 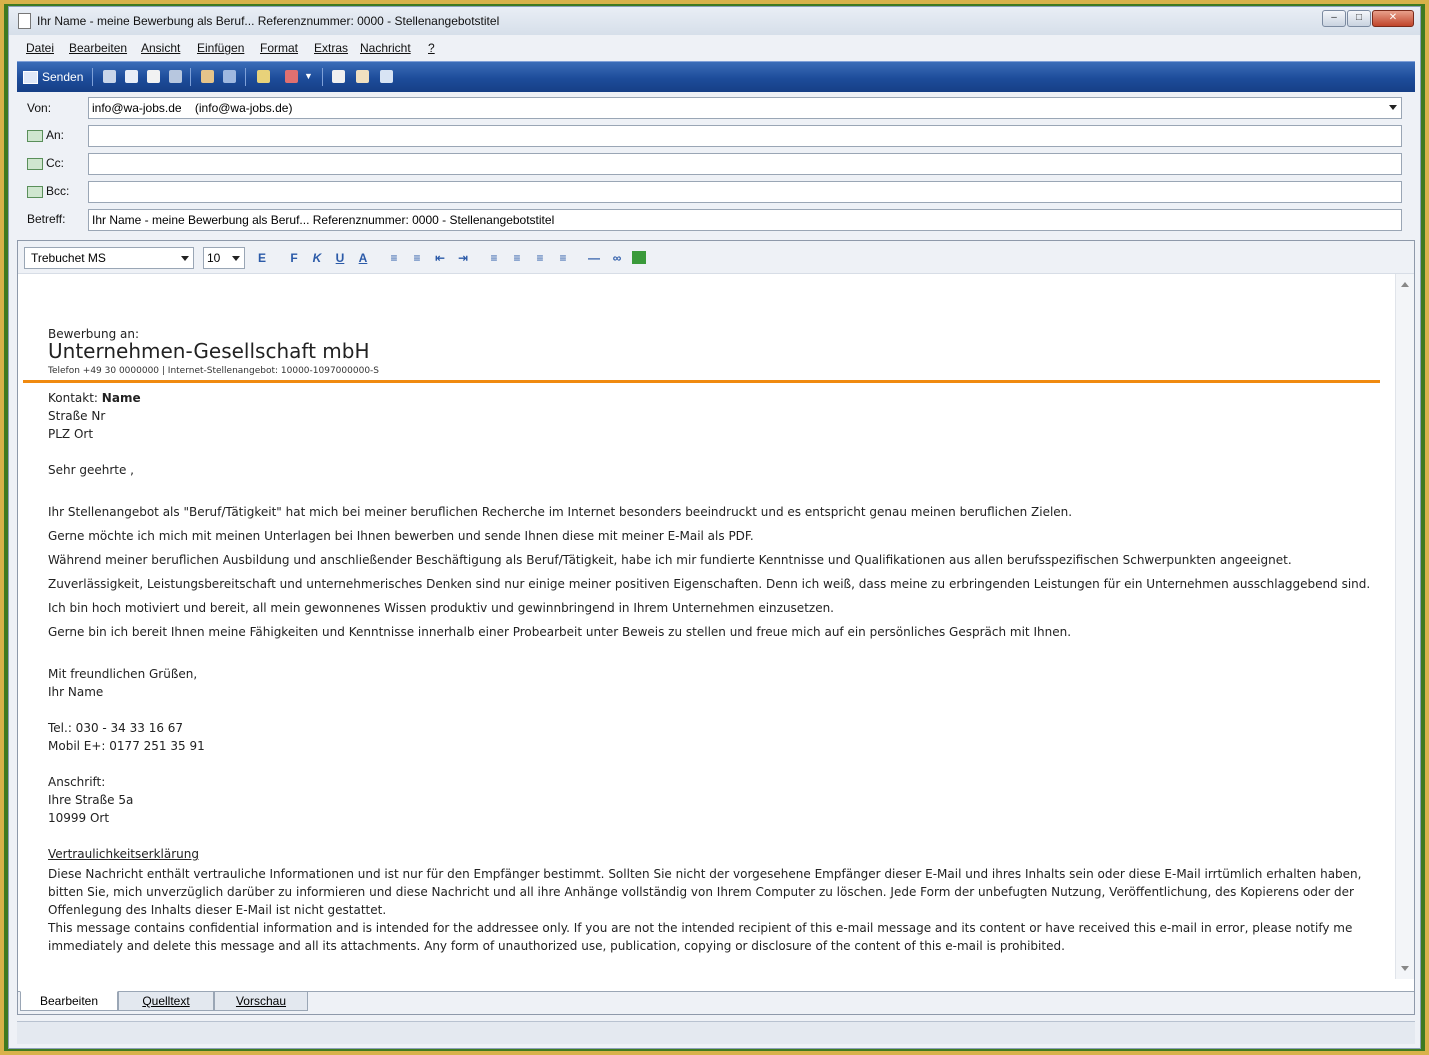 I want to click on from-select: info@wa-jobs.de (info@wa-jobs.de), so click(x=745, y=108).